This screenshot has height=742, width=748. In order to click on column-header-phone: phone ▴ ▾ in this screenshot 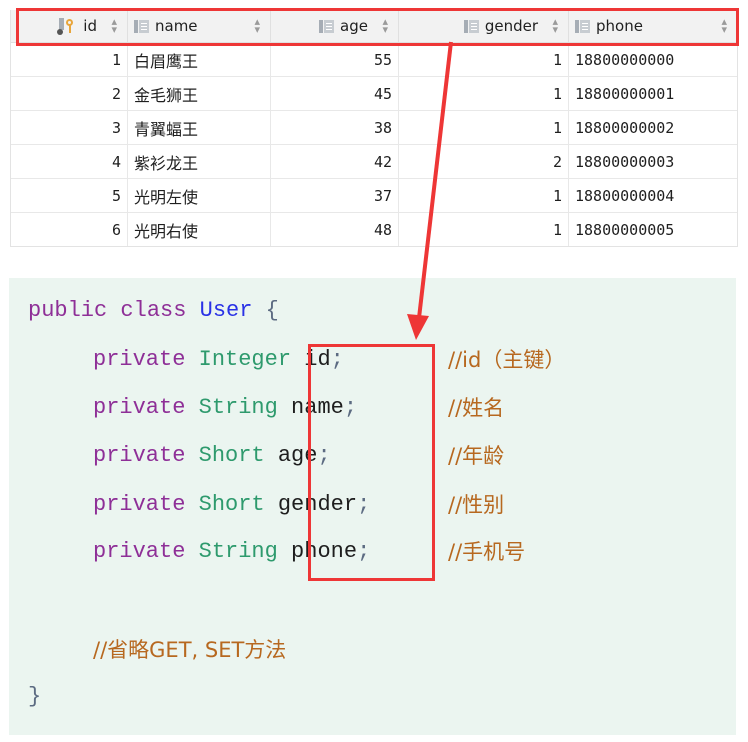, I will do `click(653, 26)`.